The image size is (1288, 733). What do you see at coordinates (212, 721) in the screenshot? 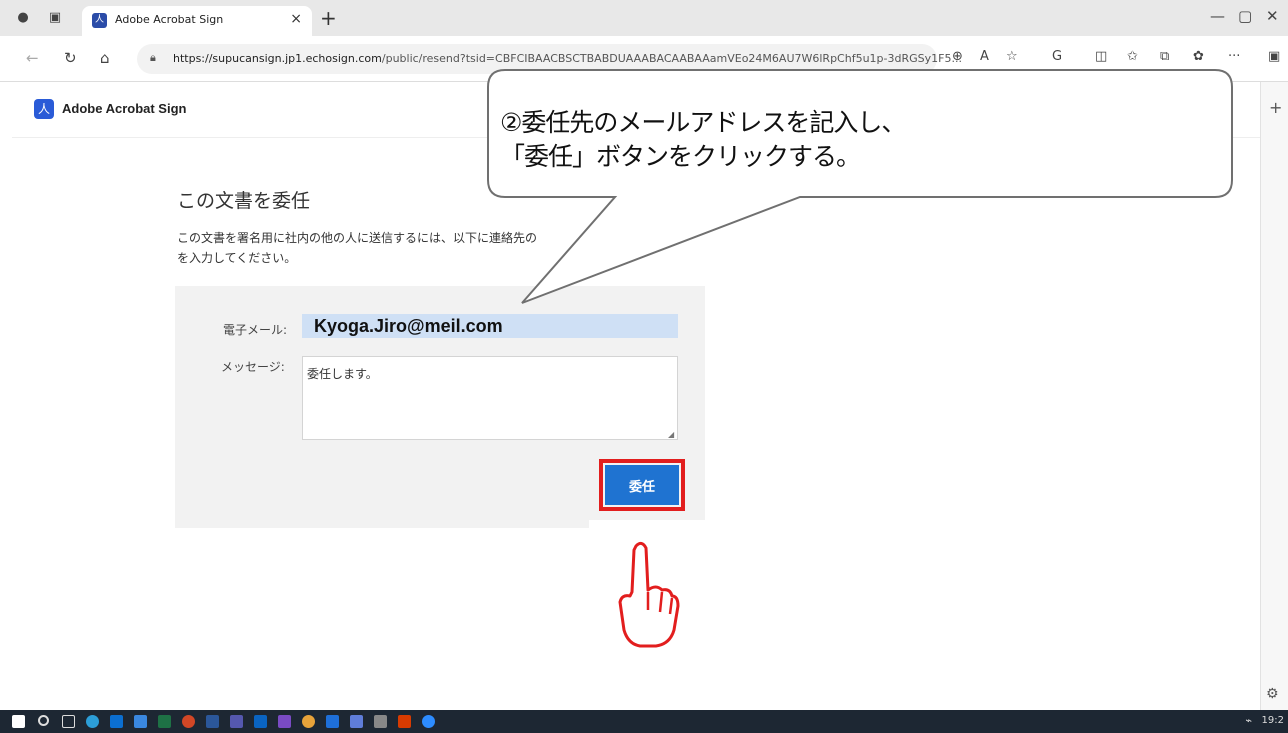
I see `word-icon` at bounding box center [212, 721].